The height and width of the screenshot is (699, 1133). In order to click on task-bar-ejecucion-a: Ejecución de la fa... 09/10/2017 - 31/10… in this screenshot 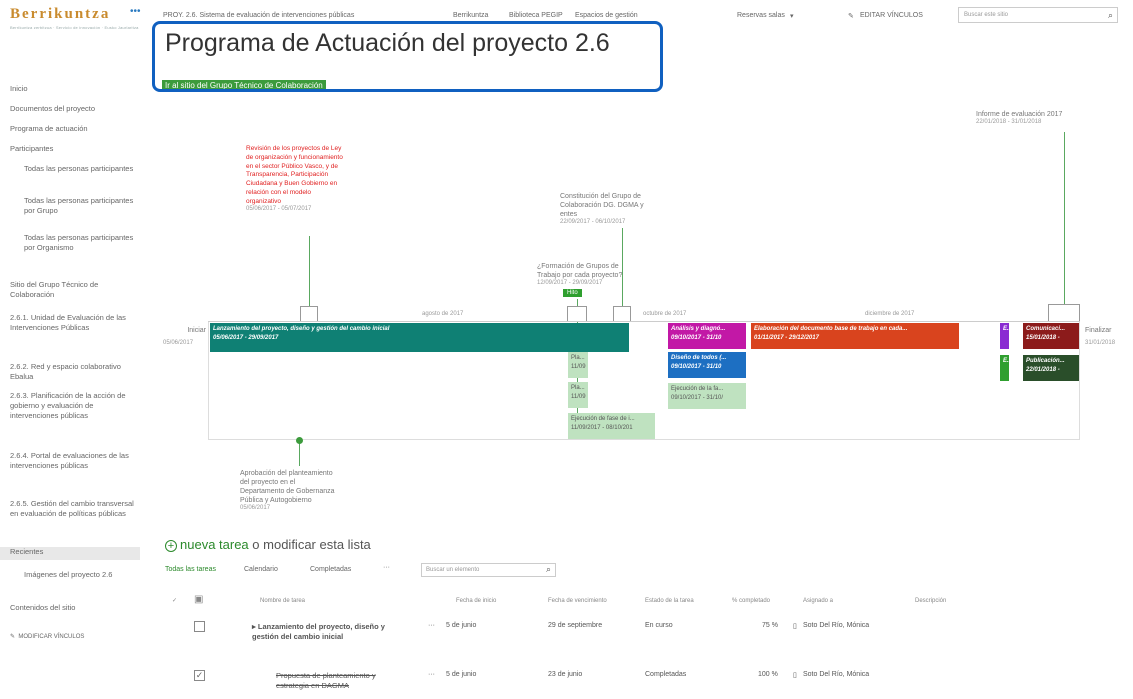, I will do `click(707, 396)`.